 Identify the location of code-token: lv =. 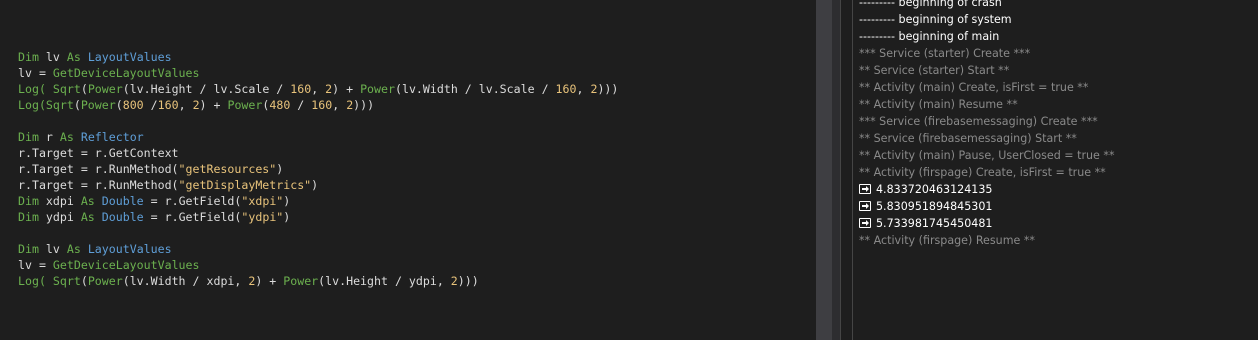
(35, 265).